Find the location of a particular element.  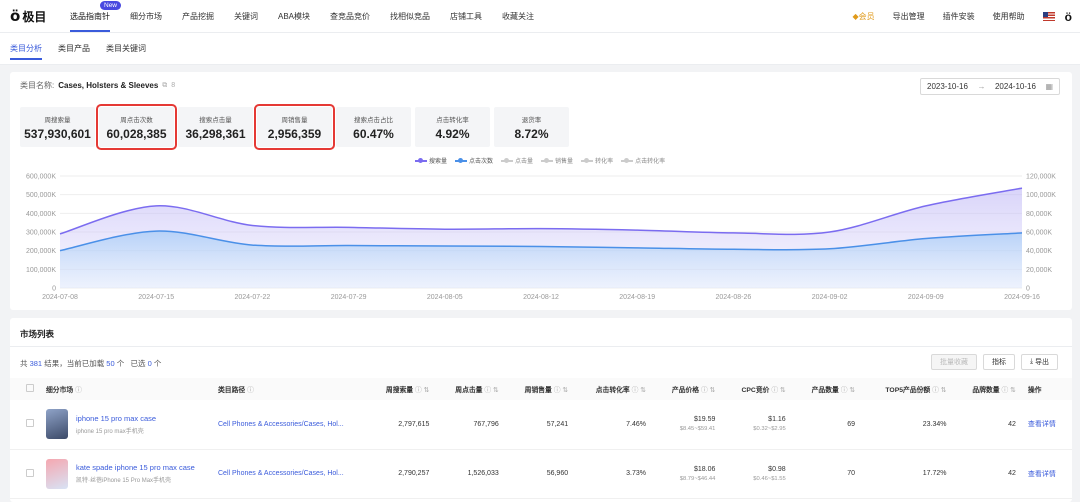

export-button: ⤓ 导出 is located at coordinates (1039, 362).